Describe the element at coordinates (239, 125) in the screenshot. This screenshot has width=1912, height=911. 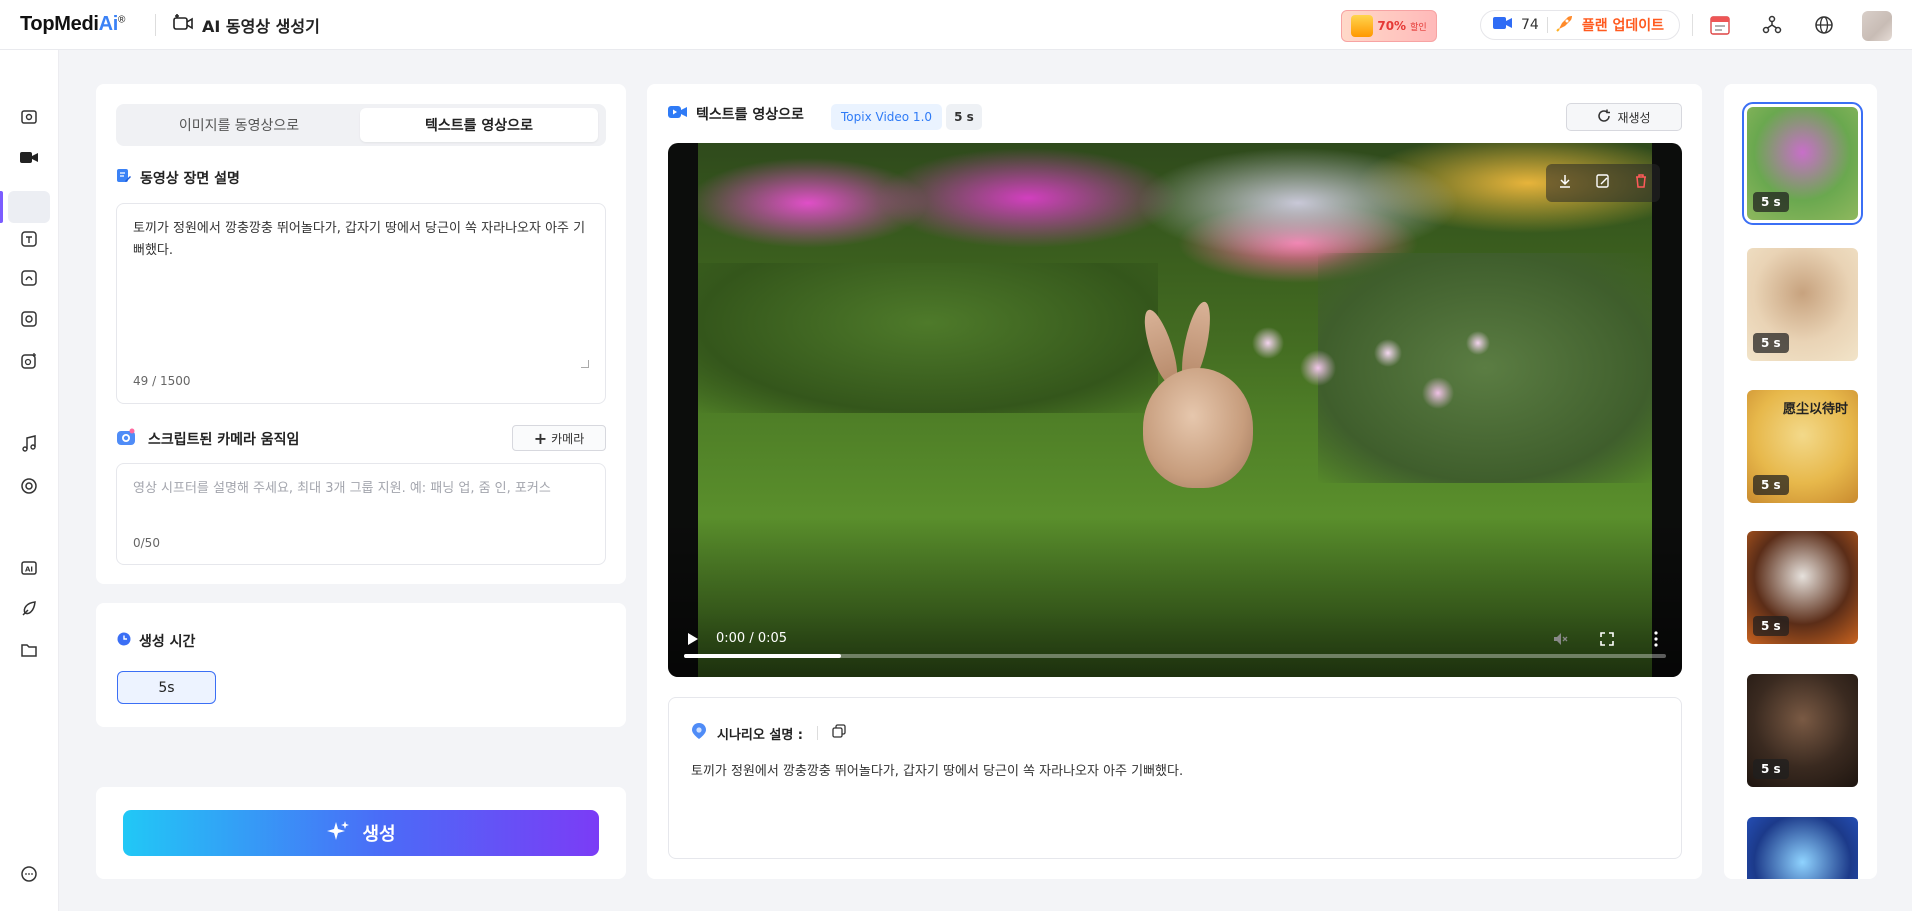
I see `tab-image-to-video: 이미지를 동영상으로` at that location.